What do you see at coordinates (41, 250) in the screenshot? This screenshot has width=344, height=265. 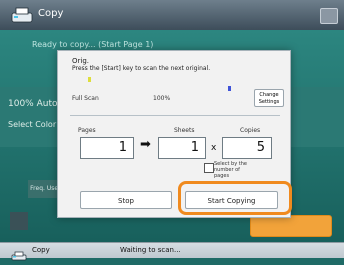 I see `status-app-label: Copy` at bounding box center [41, 250].